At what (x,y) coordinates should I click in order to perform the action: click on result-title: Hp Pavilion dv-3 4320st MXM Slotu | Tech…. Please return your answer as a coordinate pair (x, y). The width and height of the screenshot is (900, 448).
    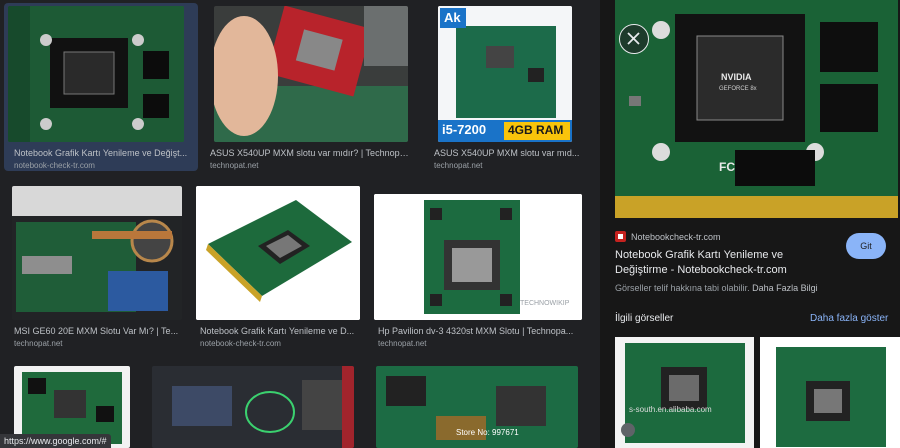
    Looking at the image, I should click on (480, 331).